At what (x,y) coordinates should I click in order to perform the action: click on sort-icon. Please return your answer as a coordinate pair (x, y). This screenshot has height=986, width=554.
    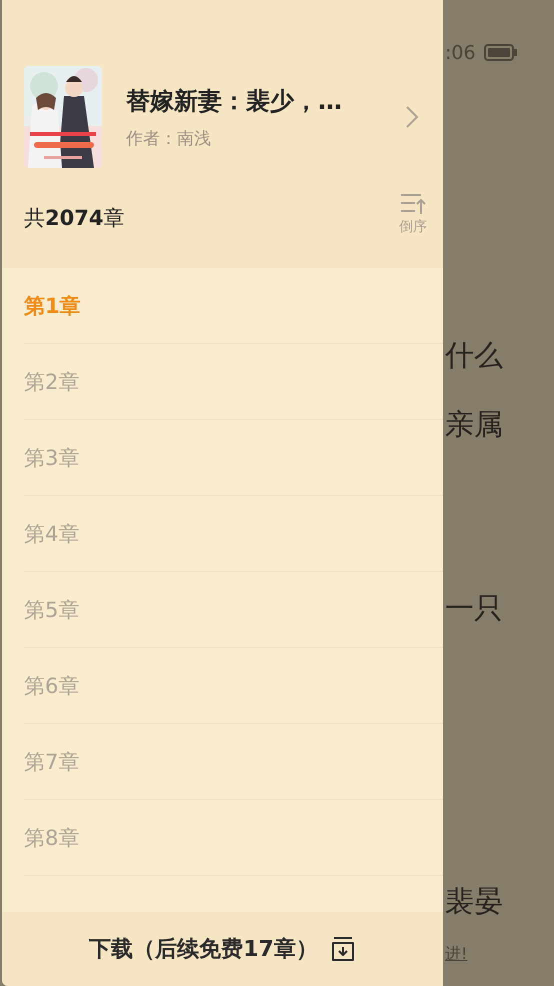
    Looking at the image, I should click on (413, 204).